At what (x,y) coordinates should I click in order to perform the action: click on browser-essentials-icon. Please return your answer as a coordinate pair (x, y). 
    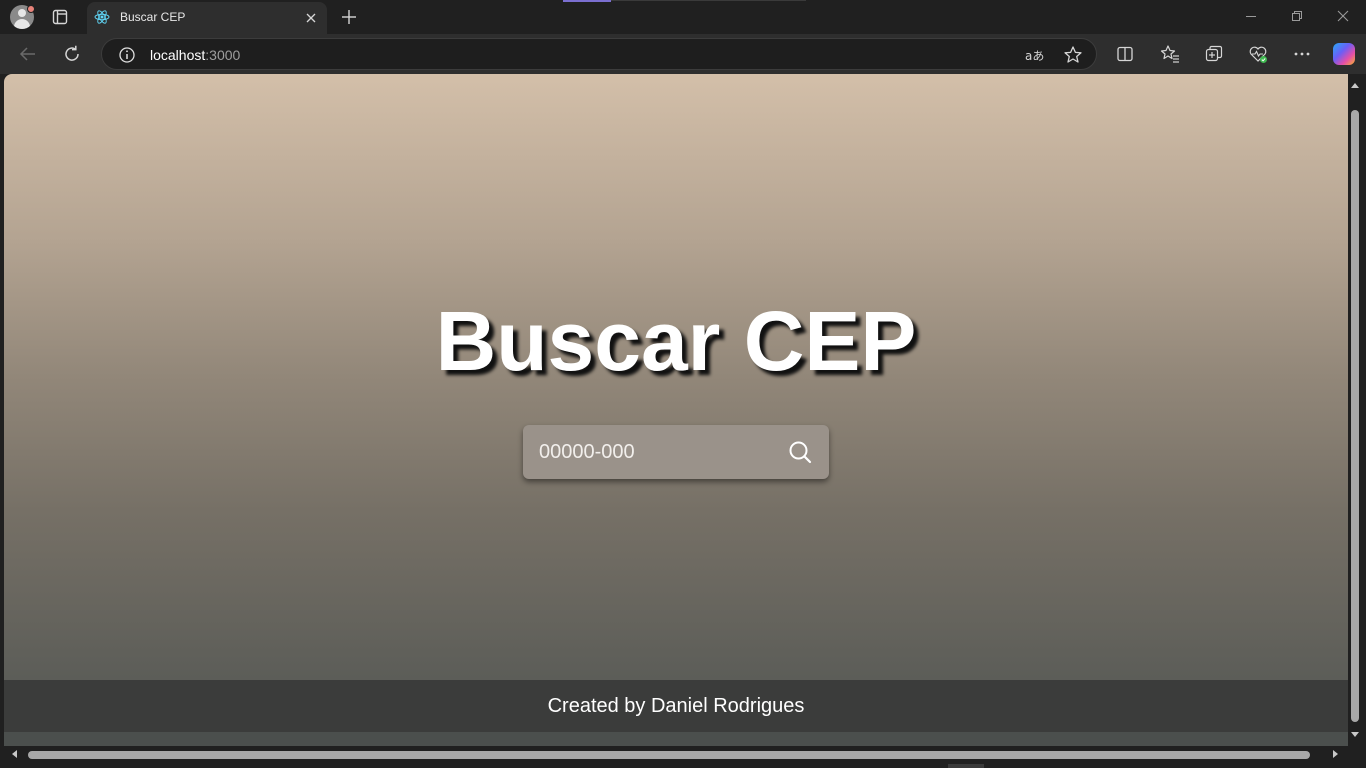
    Looking at the image, I should click on (1258, 54).